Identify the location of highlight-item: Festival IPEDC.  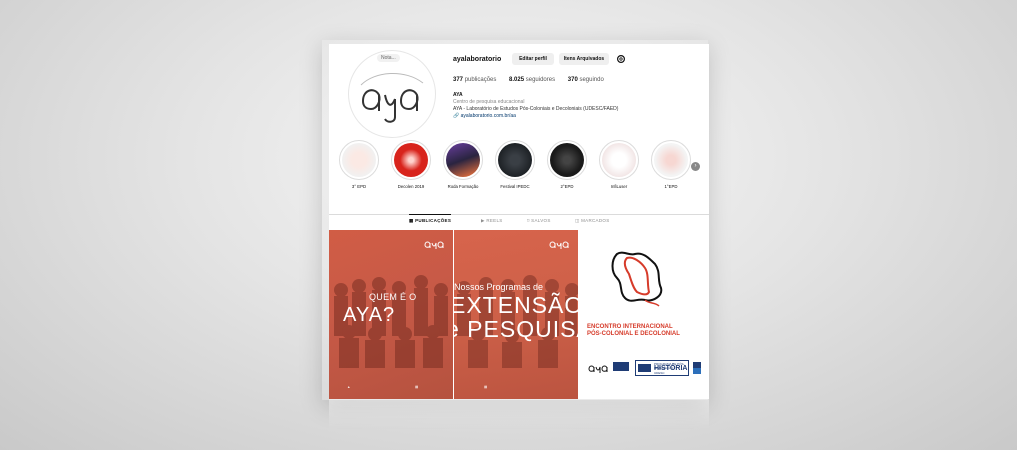
(515, 164).